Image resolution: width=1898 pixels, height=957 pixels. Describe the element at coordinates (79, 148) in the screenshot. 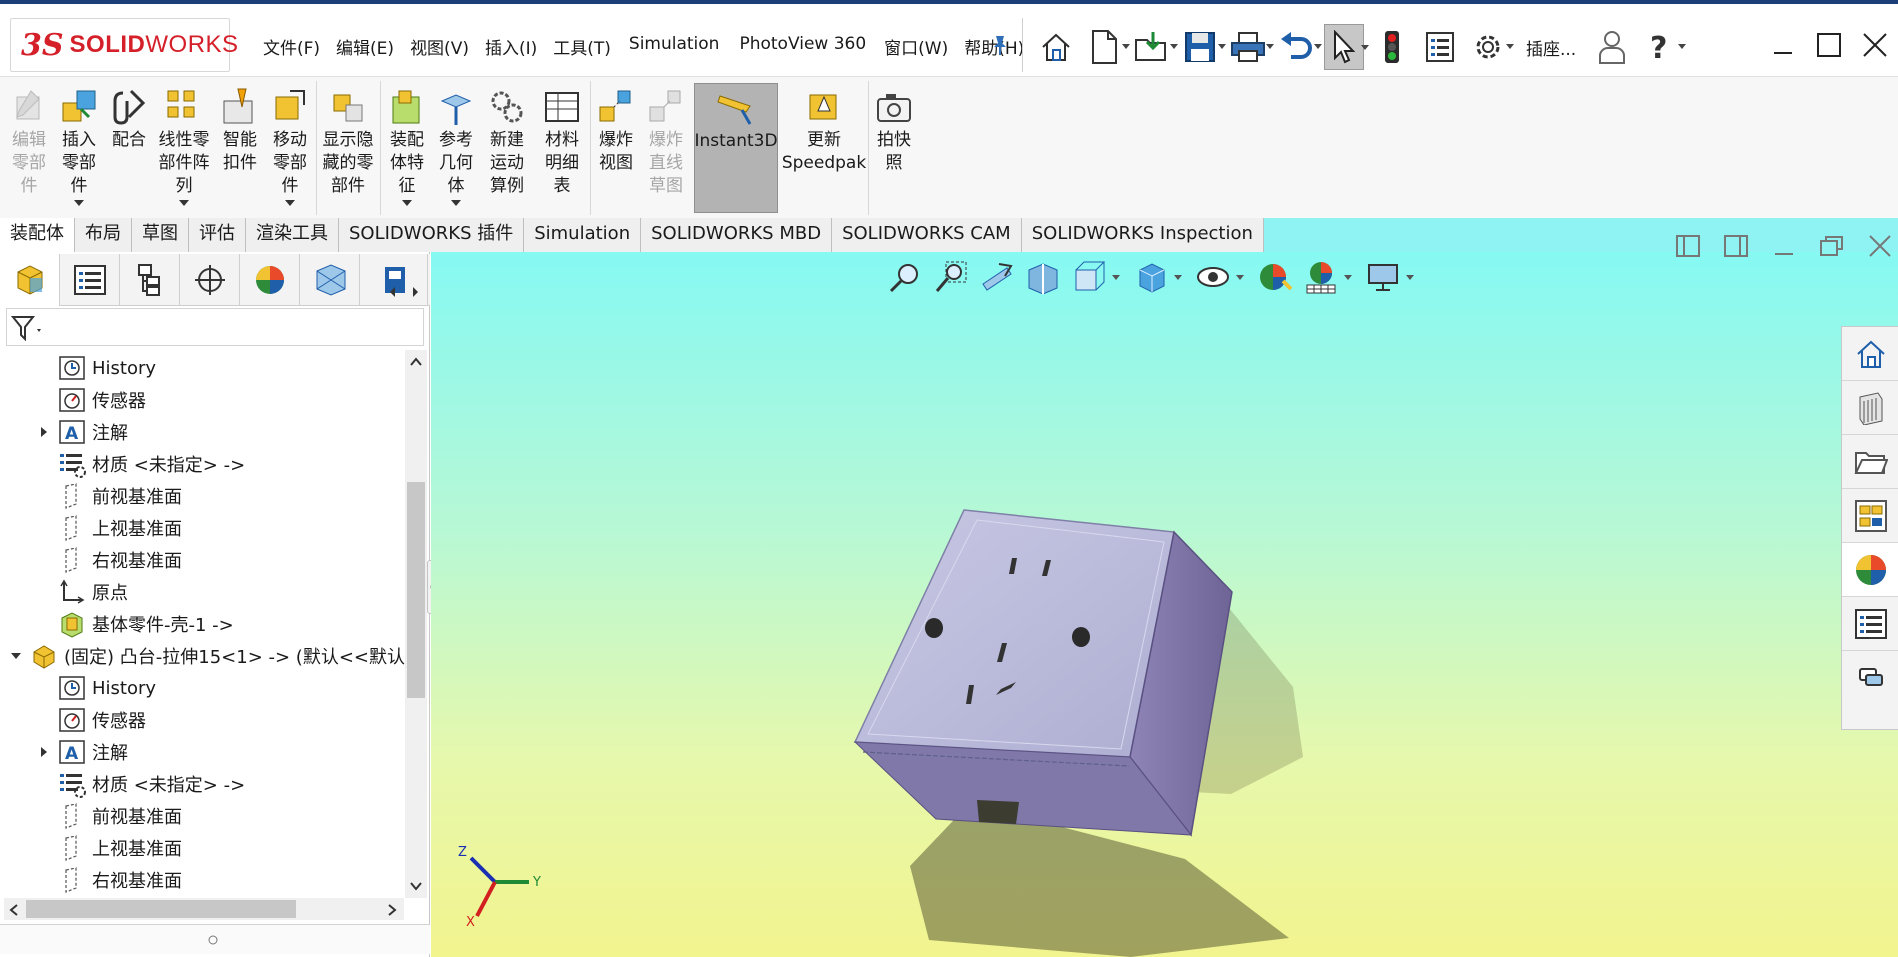

I see `insert-component-button: 插入 零部 件` at that location.